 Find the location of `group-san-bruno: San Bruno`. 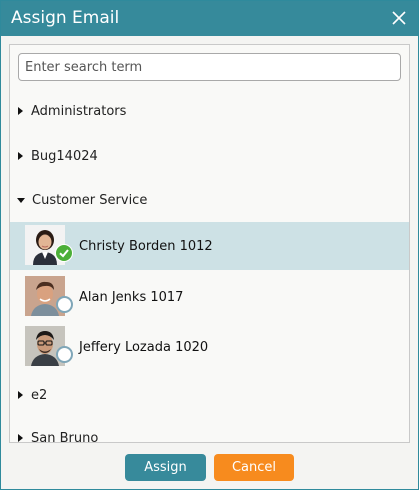

group-san-bruno: San Bruno is located at coordinates (209, 434).